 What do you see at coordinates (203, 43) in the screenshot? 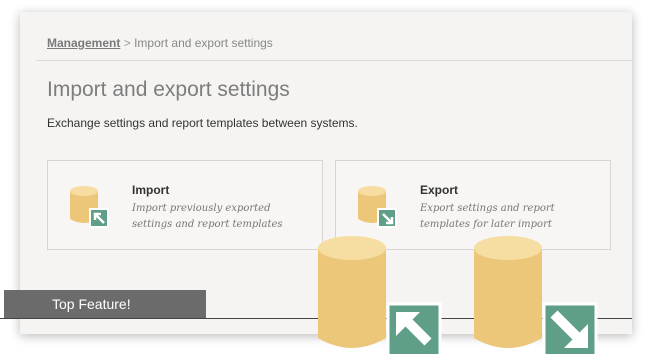
I see `breadcrumb-current: Import and export settings` at bounding box center [203, 43].